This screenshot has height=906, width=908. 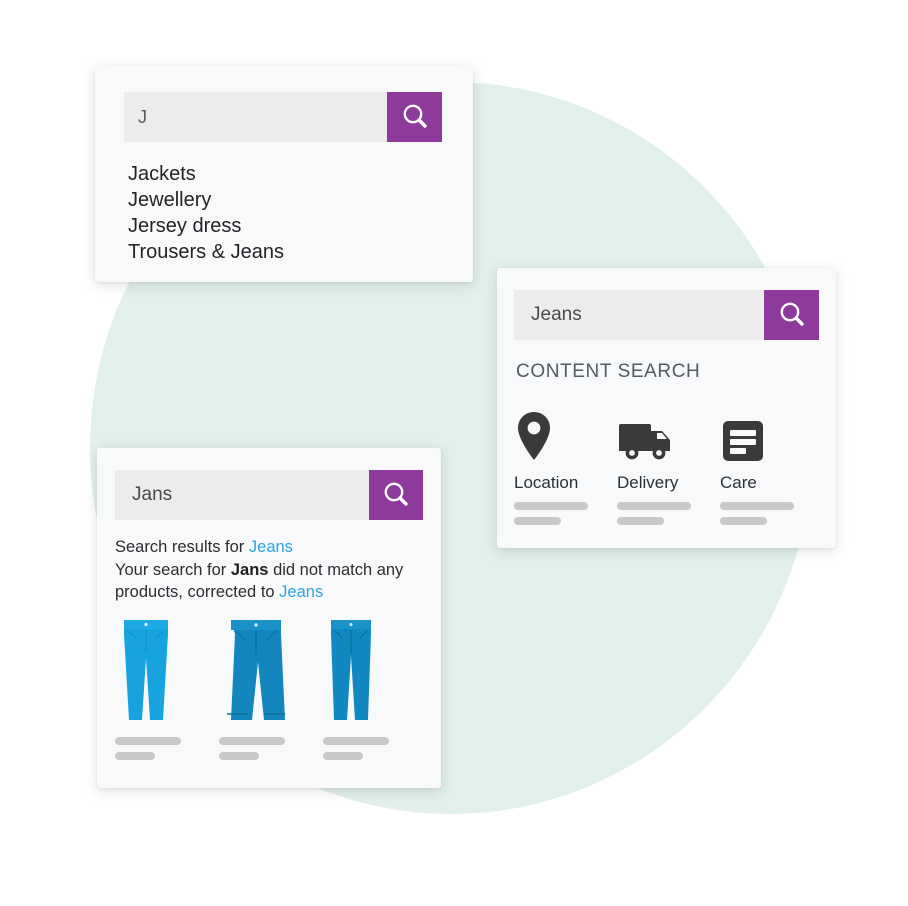 I want to click on truck-icon, so click(x=668, y=436).